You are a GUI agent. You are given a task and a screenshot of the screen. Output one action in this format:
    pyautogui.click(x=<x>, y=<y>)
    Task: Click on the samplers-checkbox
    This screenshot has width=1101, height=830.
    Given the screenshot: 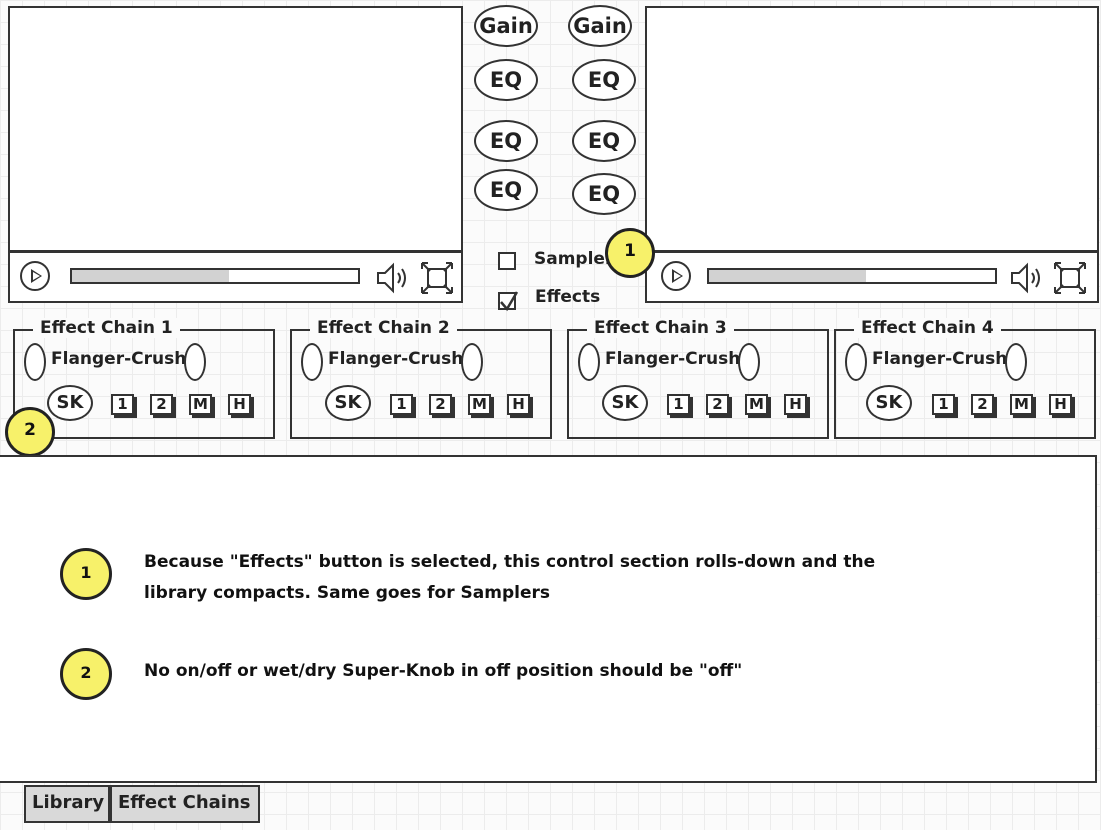 What is the action you would take?
    pyautogui.click(x=507, y=261)
    